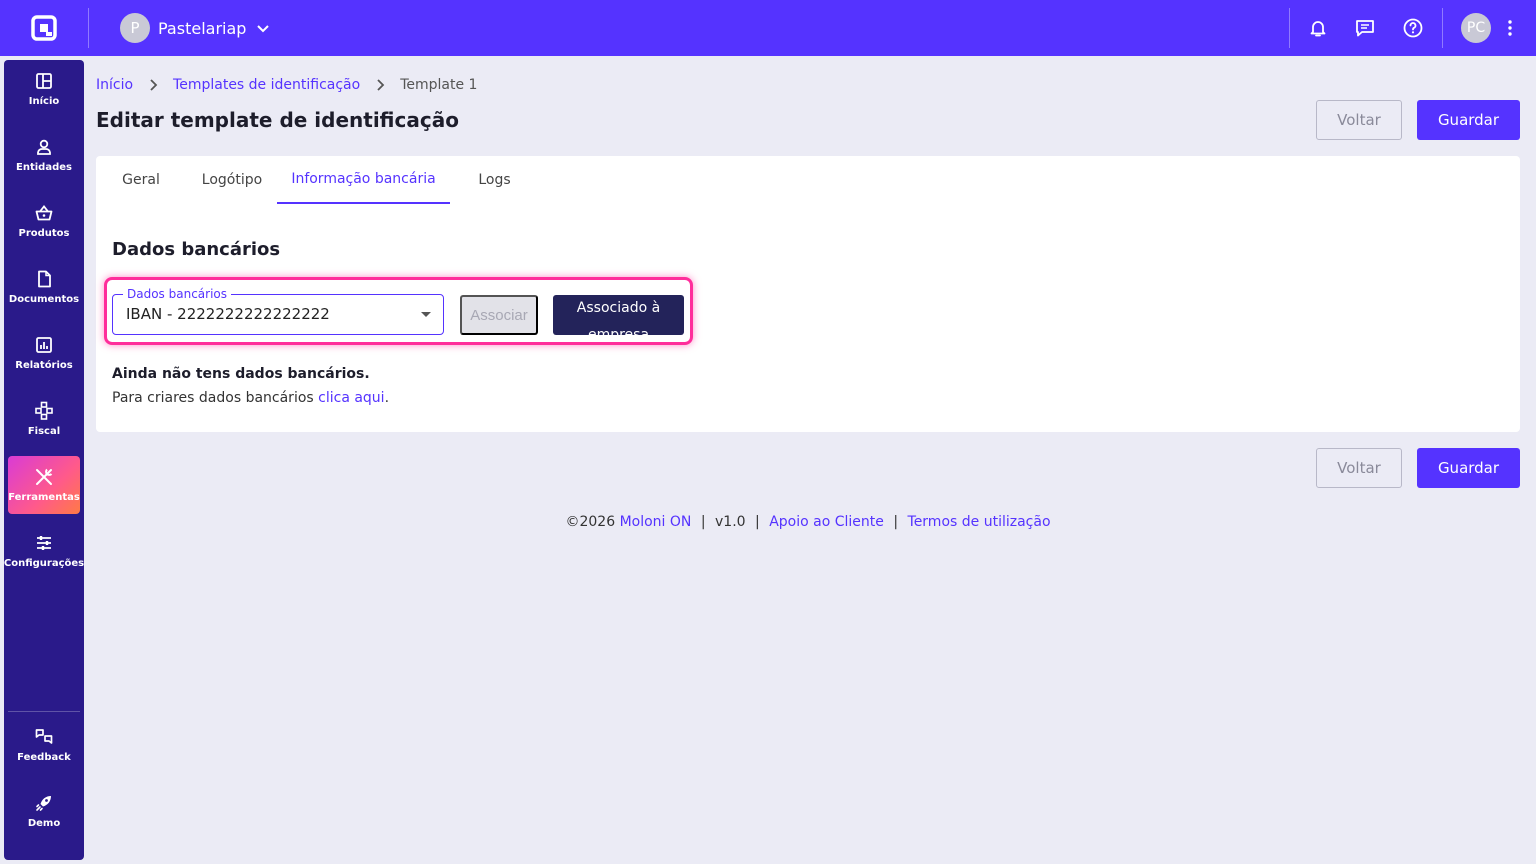 The image size is (1536, 864). Describe the element at coordinates (44, 711) in the screenshot. I see `sidebar-divider` at that location.